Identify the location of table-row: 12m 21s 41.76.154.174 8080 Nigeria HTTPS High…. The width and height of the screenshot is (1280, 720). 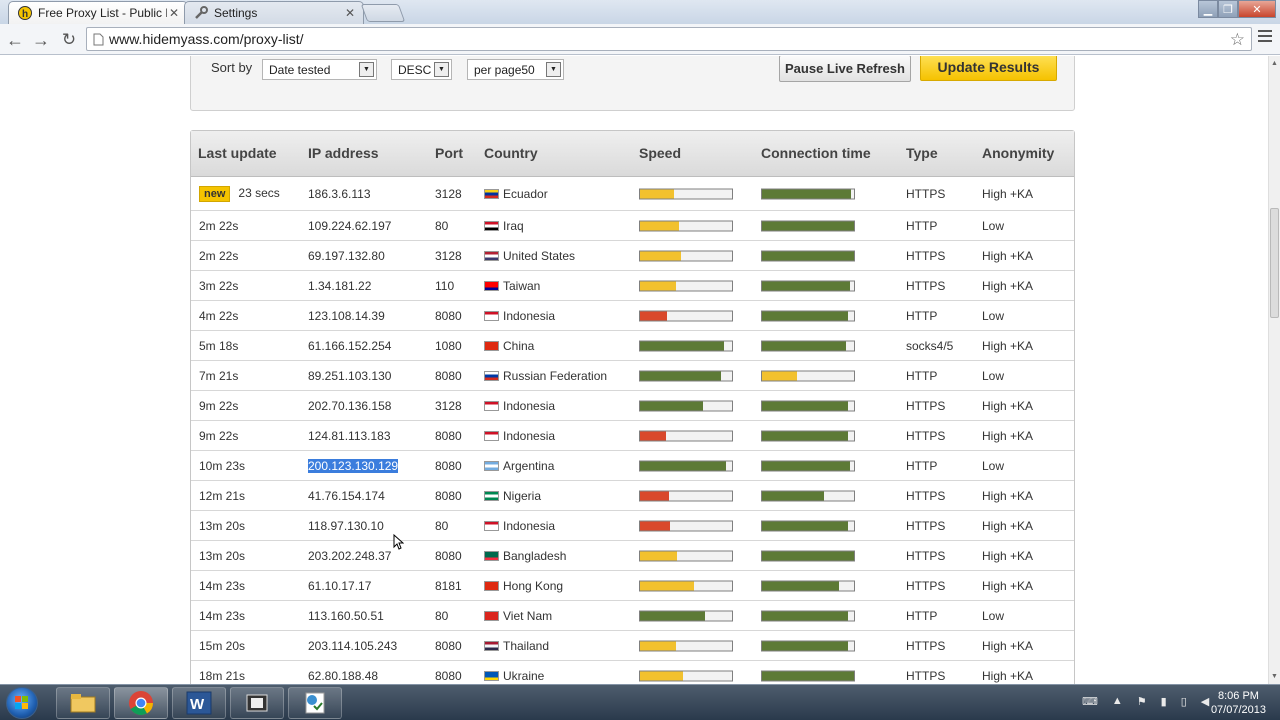
(632, 496).